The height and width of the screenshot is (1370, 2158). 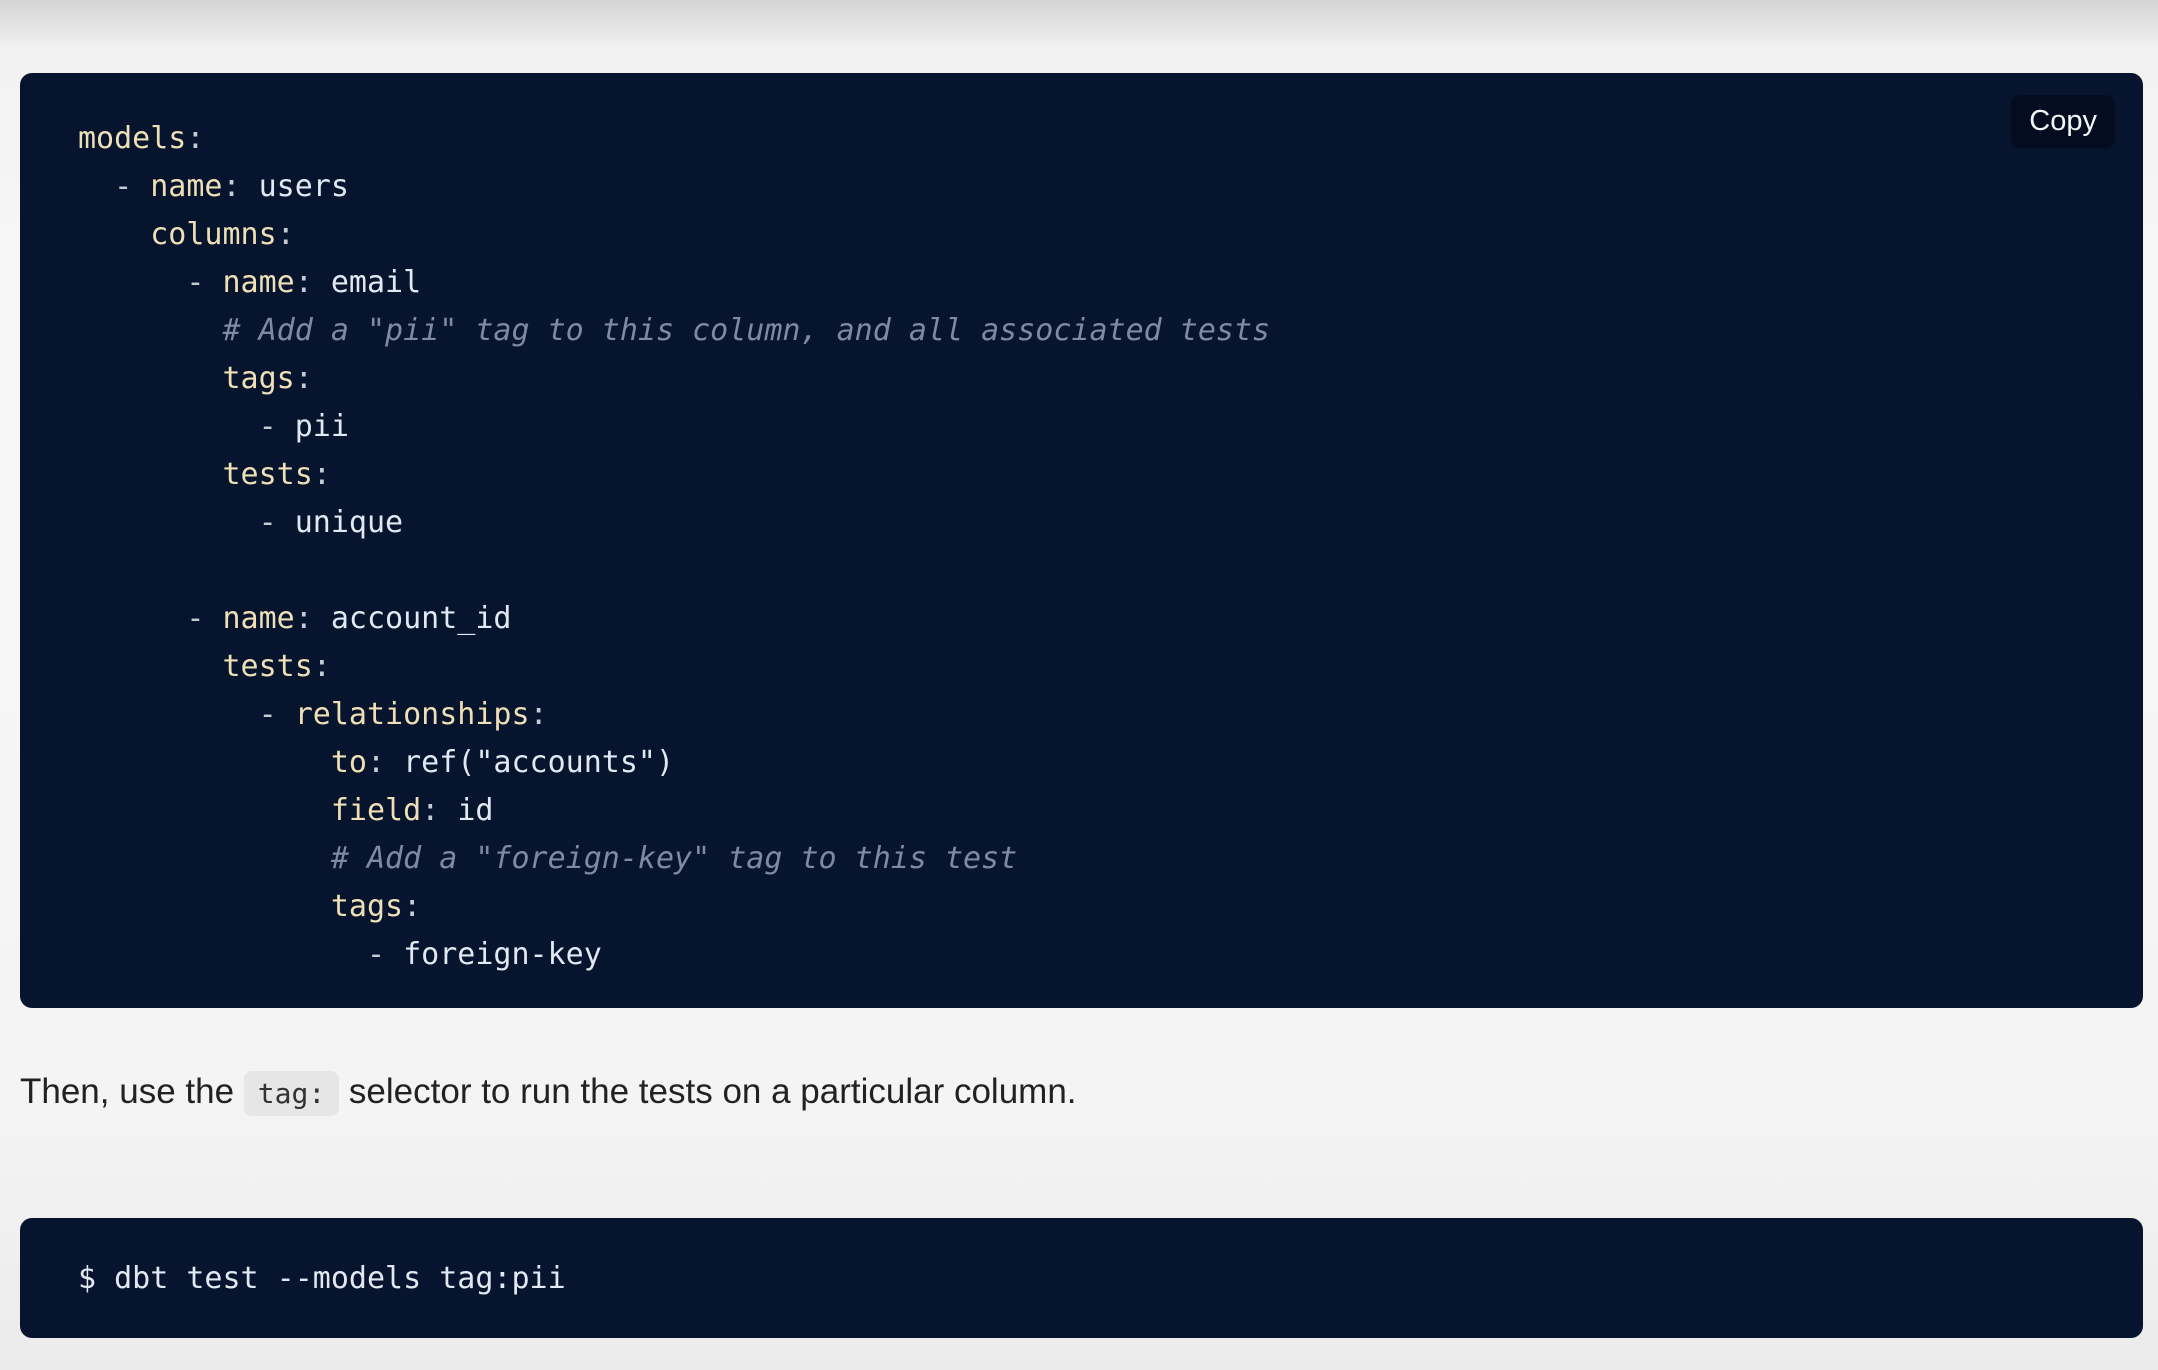 What do you see at coordinates (322, 1278) in the screenshot?
I see `shell-command: $ dbt test --models tag:pii` at bounding box center [322, 1278].